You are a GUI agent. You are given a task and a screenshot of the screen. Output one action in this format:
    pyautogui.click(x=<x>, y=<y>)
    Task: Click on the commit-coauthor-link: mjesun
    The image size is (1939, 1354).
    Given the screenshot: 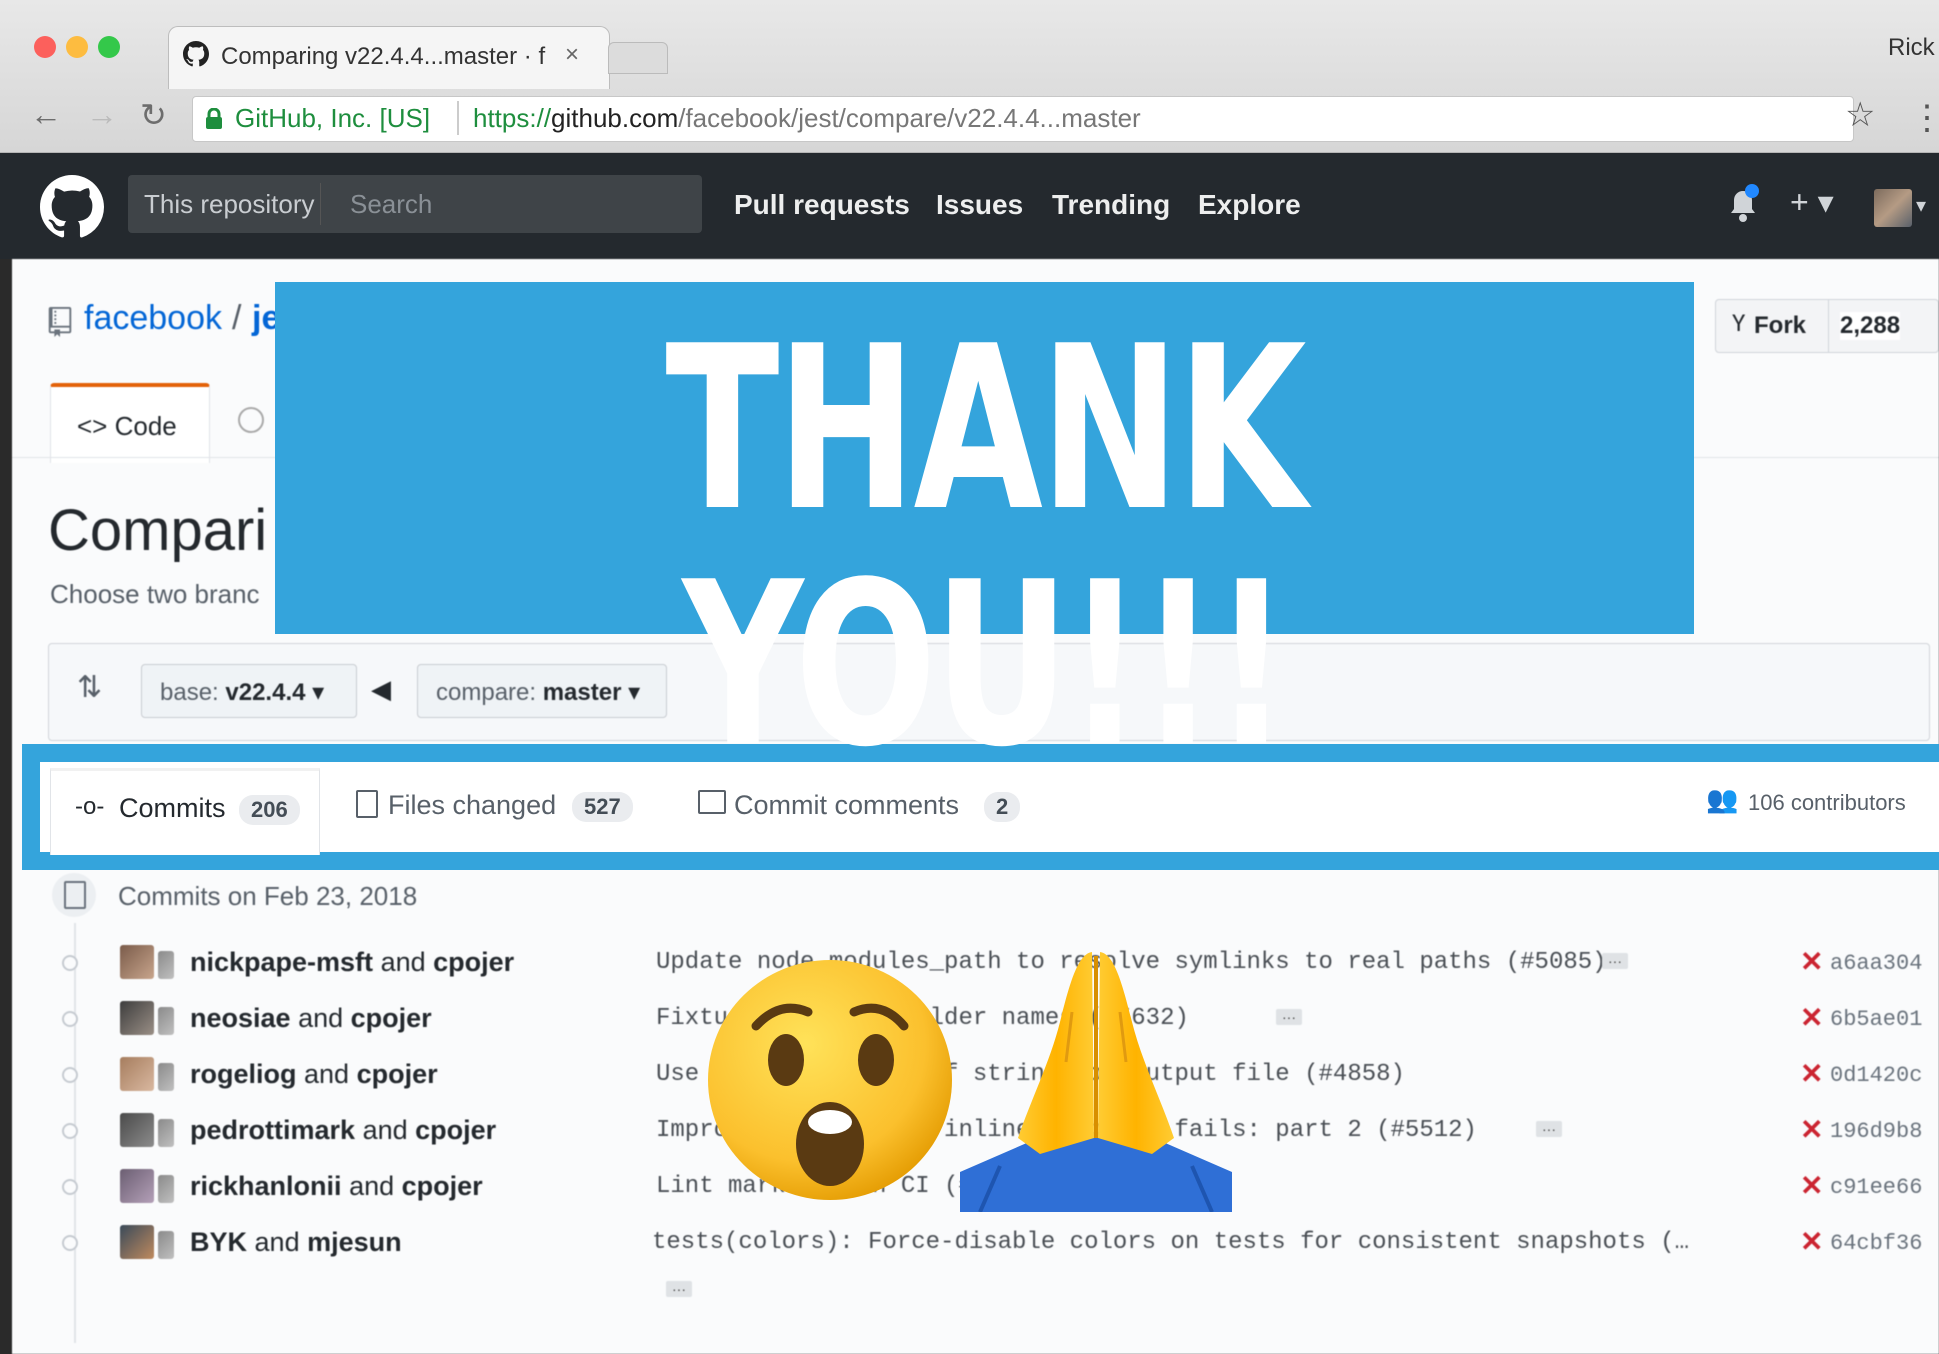 What is the action you would take?
    pyautogui.click(x=354, y=1242)
    